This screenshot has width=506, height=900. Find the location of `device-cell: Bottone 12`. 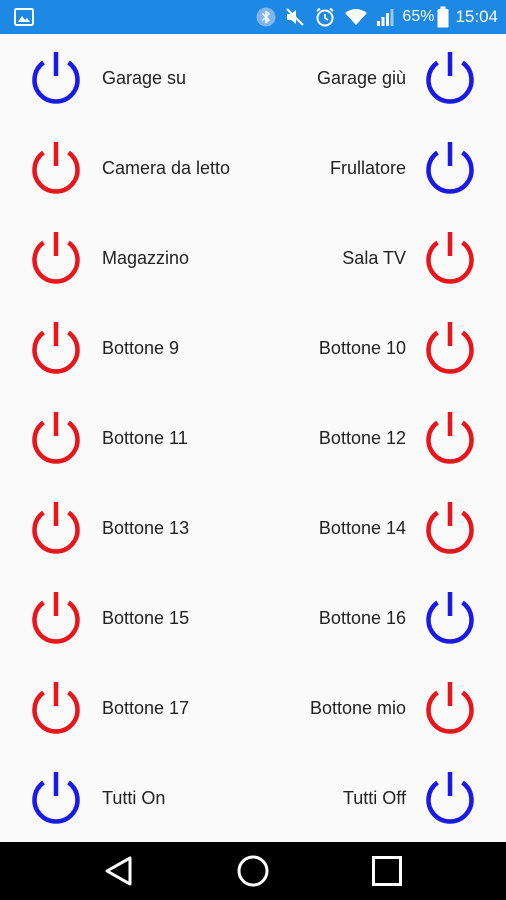

device-cell: Bottone 12 is located at coordinates (379, 439).